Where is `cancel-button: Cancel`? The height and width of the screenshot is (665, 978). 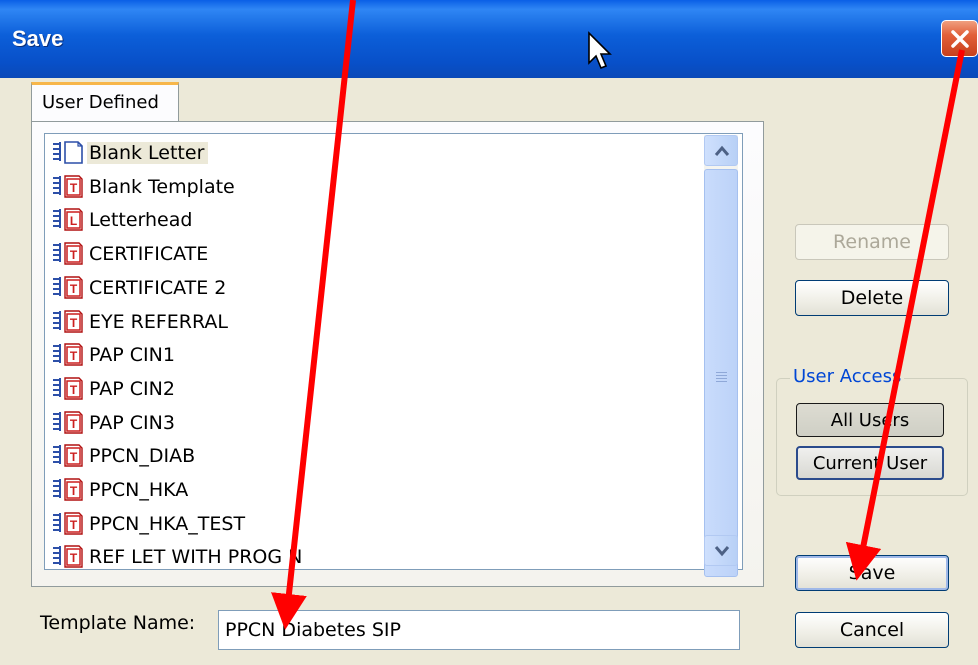 cancel-button: Cancel is located at coordinates (872, 630).